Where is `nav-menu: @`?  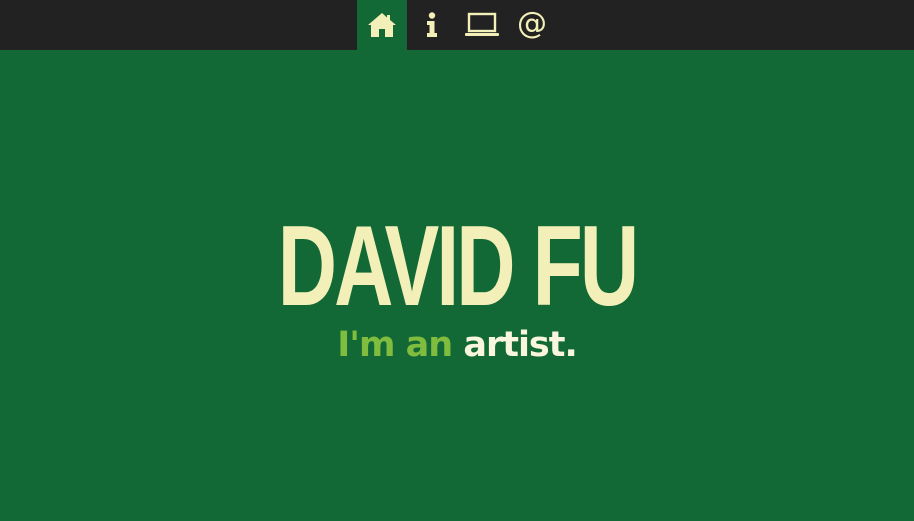
nav-menu: @ is located at coordinates (457, 25).